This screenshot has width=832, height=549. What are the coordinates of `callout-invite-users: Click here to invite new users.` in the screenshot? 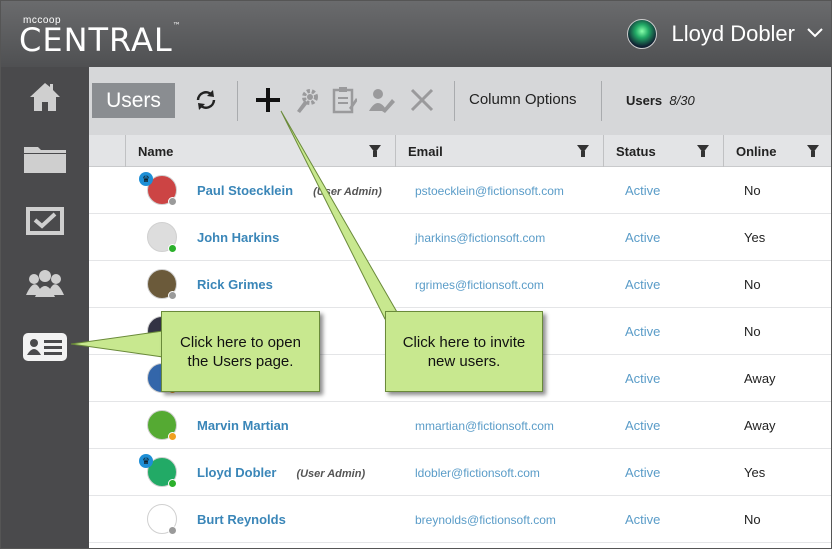 It's located at (464, 351).